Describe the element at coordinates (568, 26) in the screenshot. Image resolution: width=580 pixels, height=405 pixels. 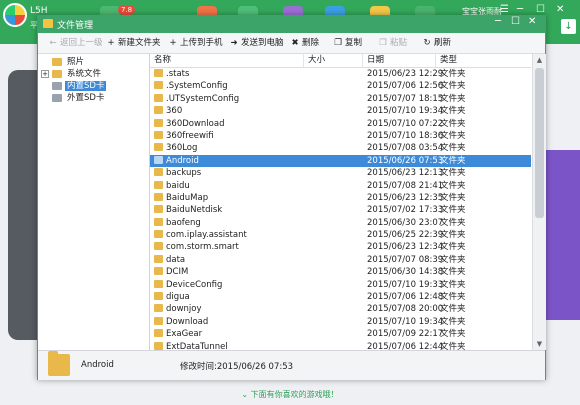
I see `download-icon: ↓` at that location.